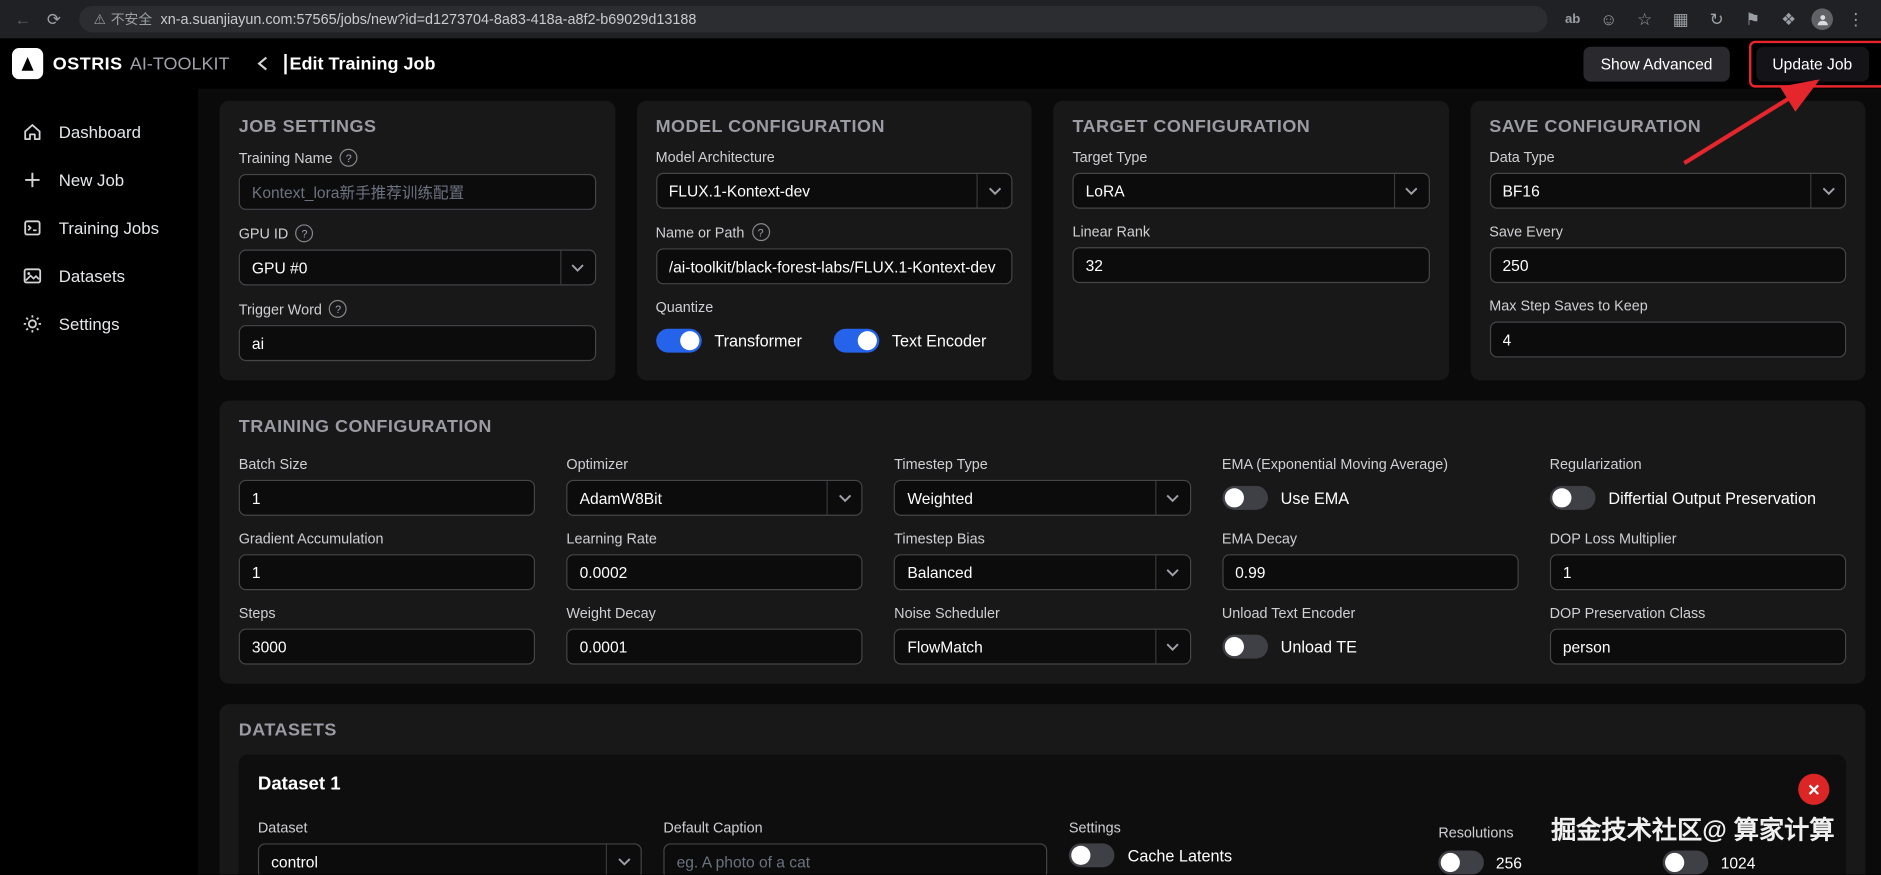  Describe the element at coordinates (1476, 832) in the screenshot. I see `resolutions-label: Resolutions` at that location.